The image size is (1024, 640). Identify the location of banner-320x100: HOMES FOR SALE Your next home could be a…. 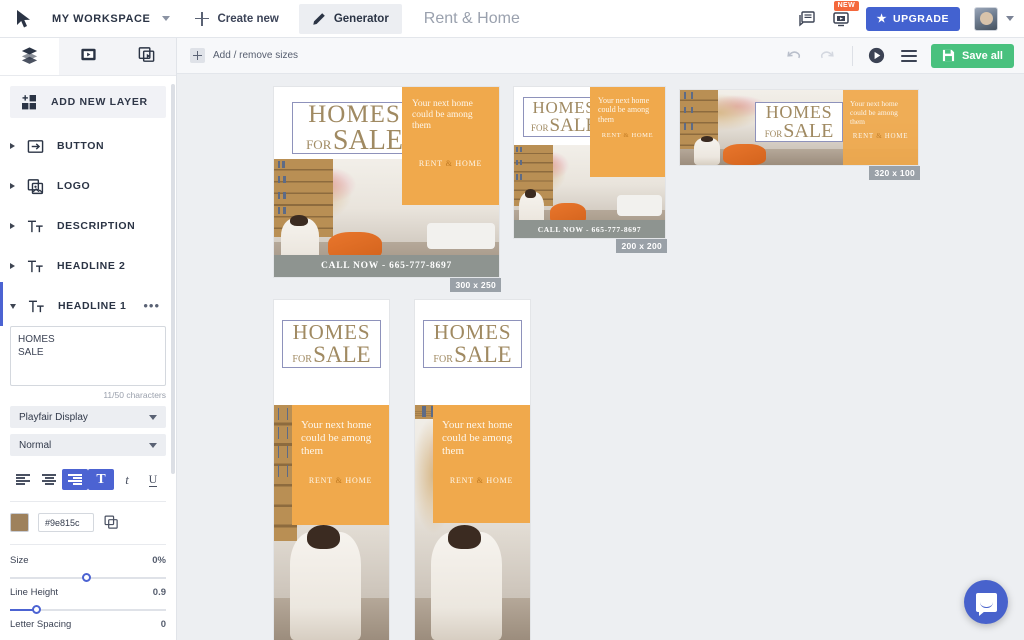
(800, 135).